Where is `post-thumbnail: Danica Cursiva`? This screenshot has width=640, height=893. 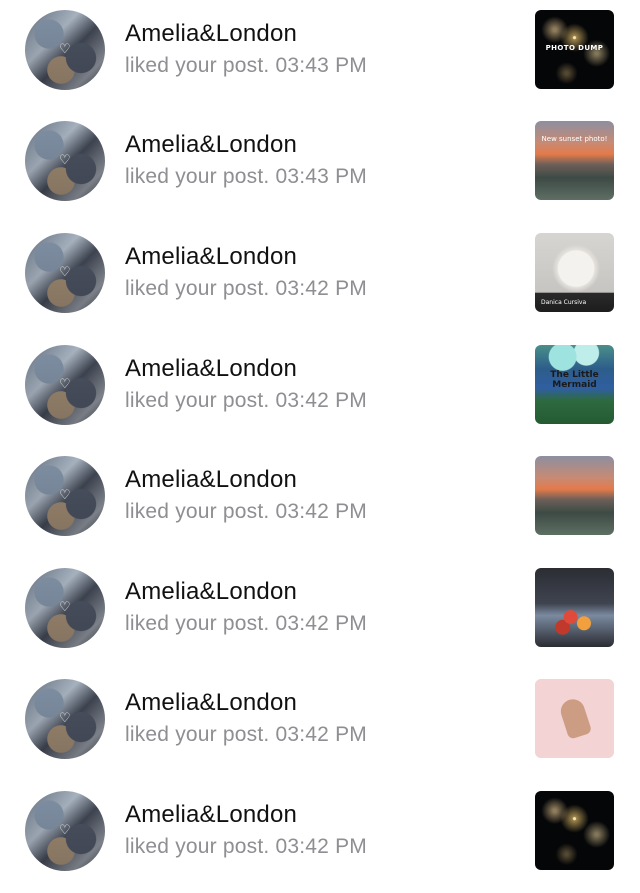 post-thumbnail: Danica Cursiva is located at coordinates (574, 272).